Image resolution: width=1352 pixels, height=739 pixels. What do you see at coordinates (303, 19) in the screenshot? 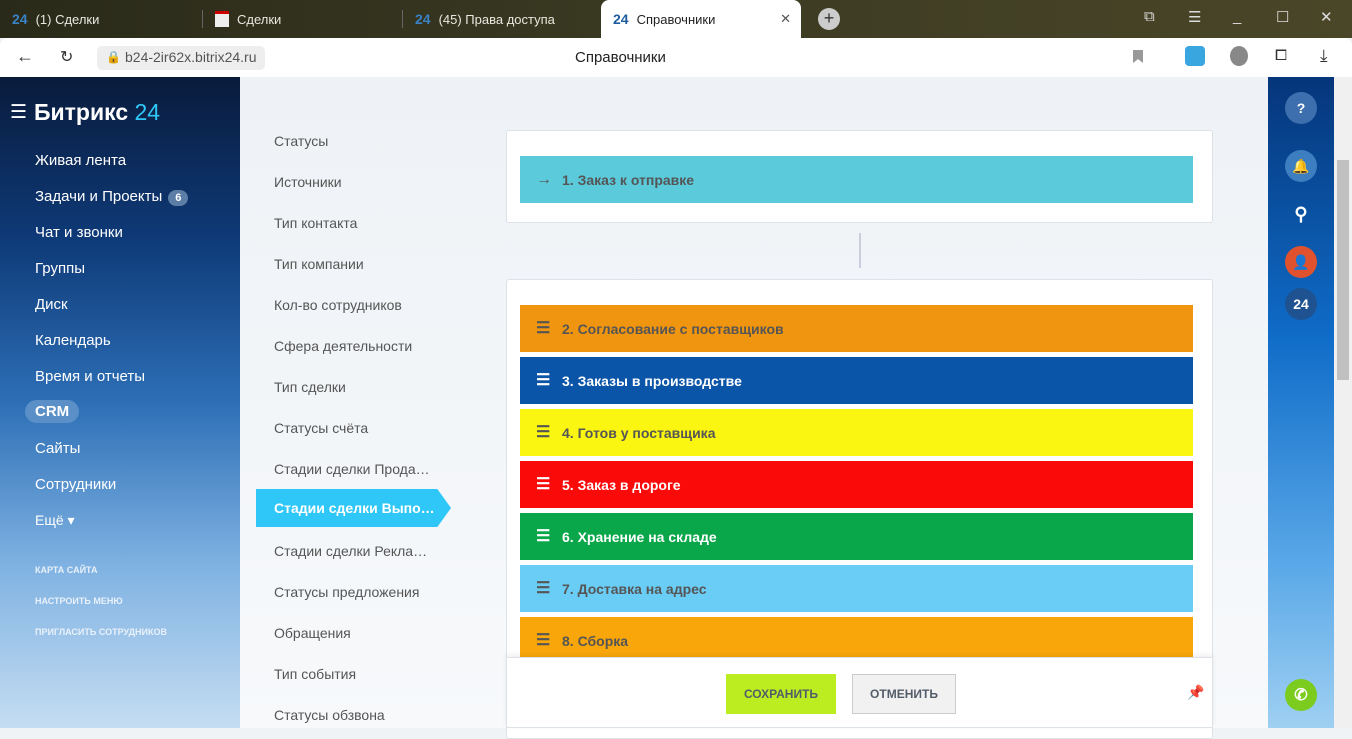
I see `tab-deals-2: Сделки` at bounding box center [303, 19].